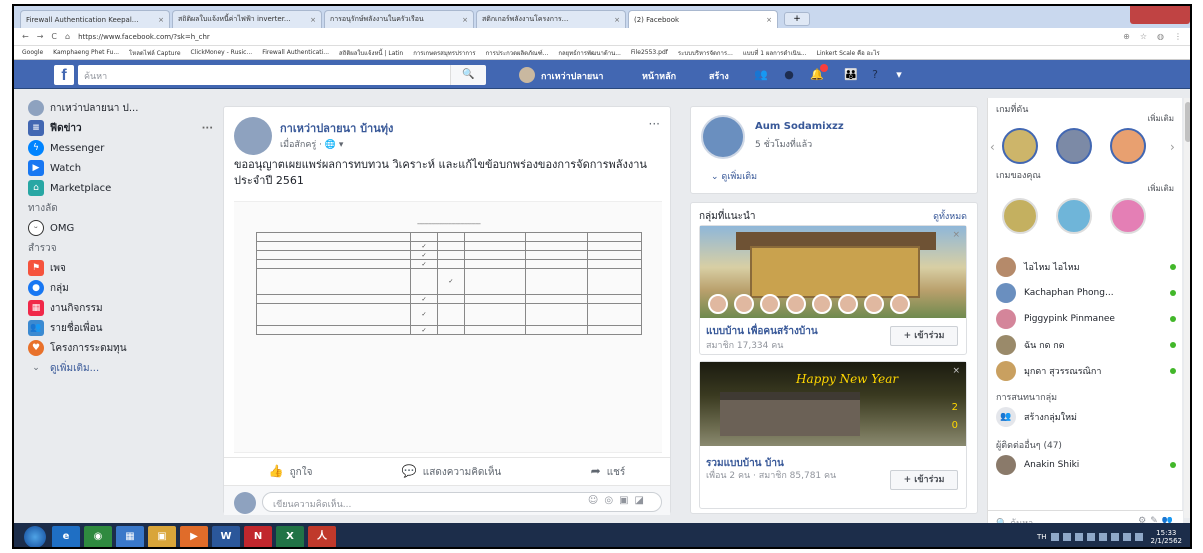 This screenshot has width=1203, height=553. Describe the element at coordinates (247, 19) in the screenshot. I see `browser-tab: สถิติผลใบแจ้งหนี้ค่าไฟฟ้า inverter... ×` at that location.